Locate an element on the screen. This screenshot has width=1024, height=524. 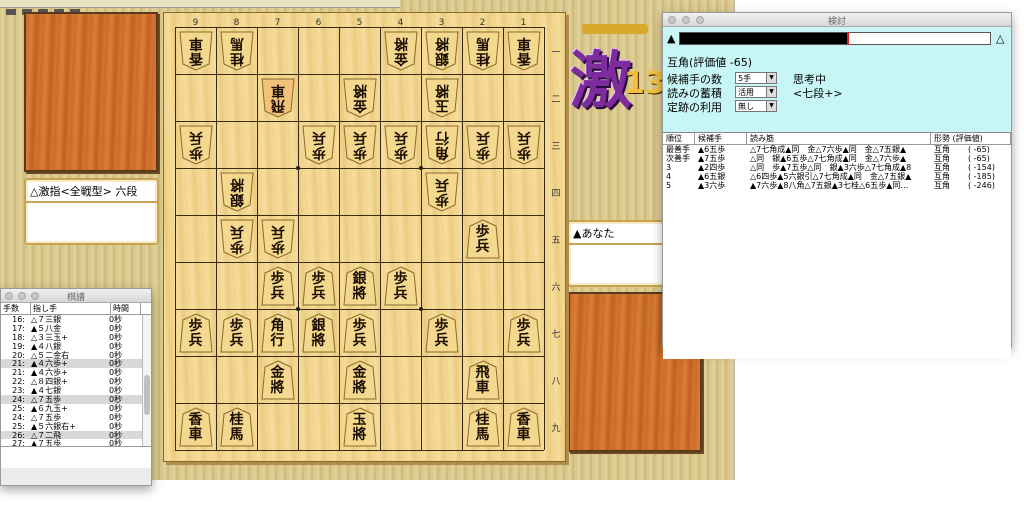
table-row: 3 ▲2四歩 △同 歩▲7五歩△同 銀▲3六歩△7七角成▲8 互角 ( -154) is located at coordinates (837, 167).